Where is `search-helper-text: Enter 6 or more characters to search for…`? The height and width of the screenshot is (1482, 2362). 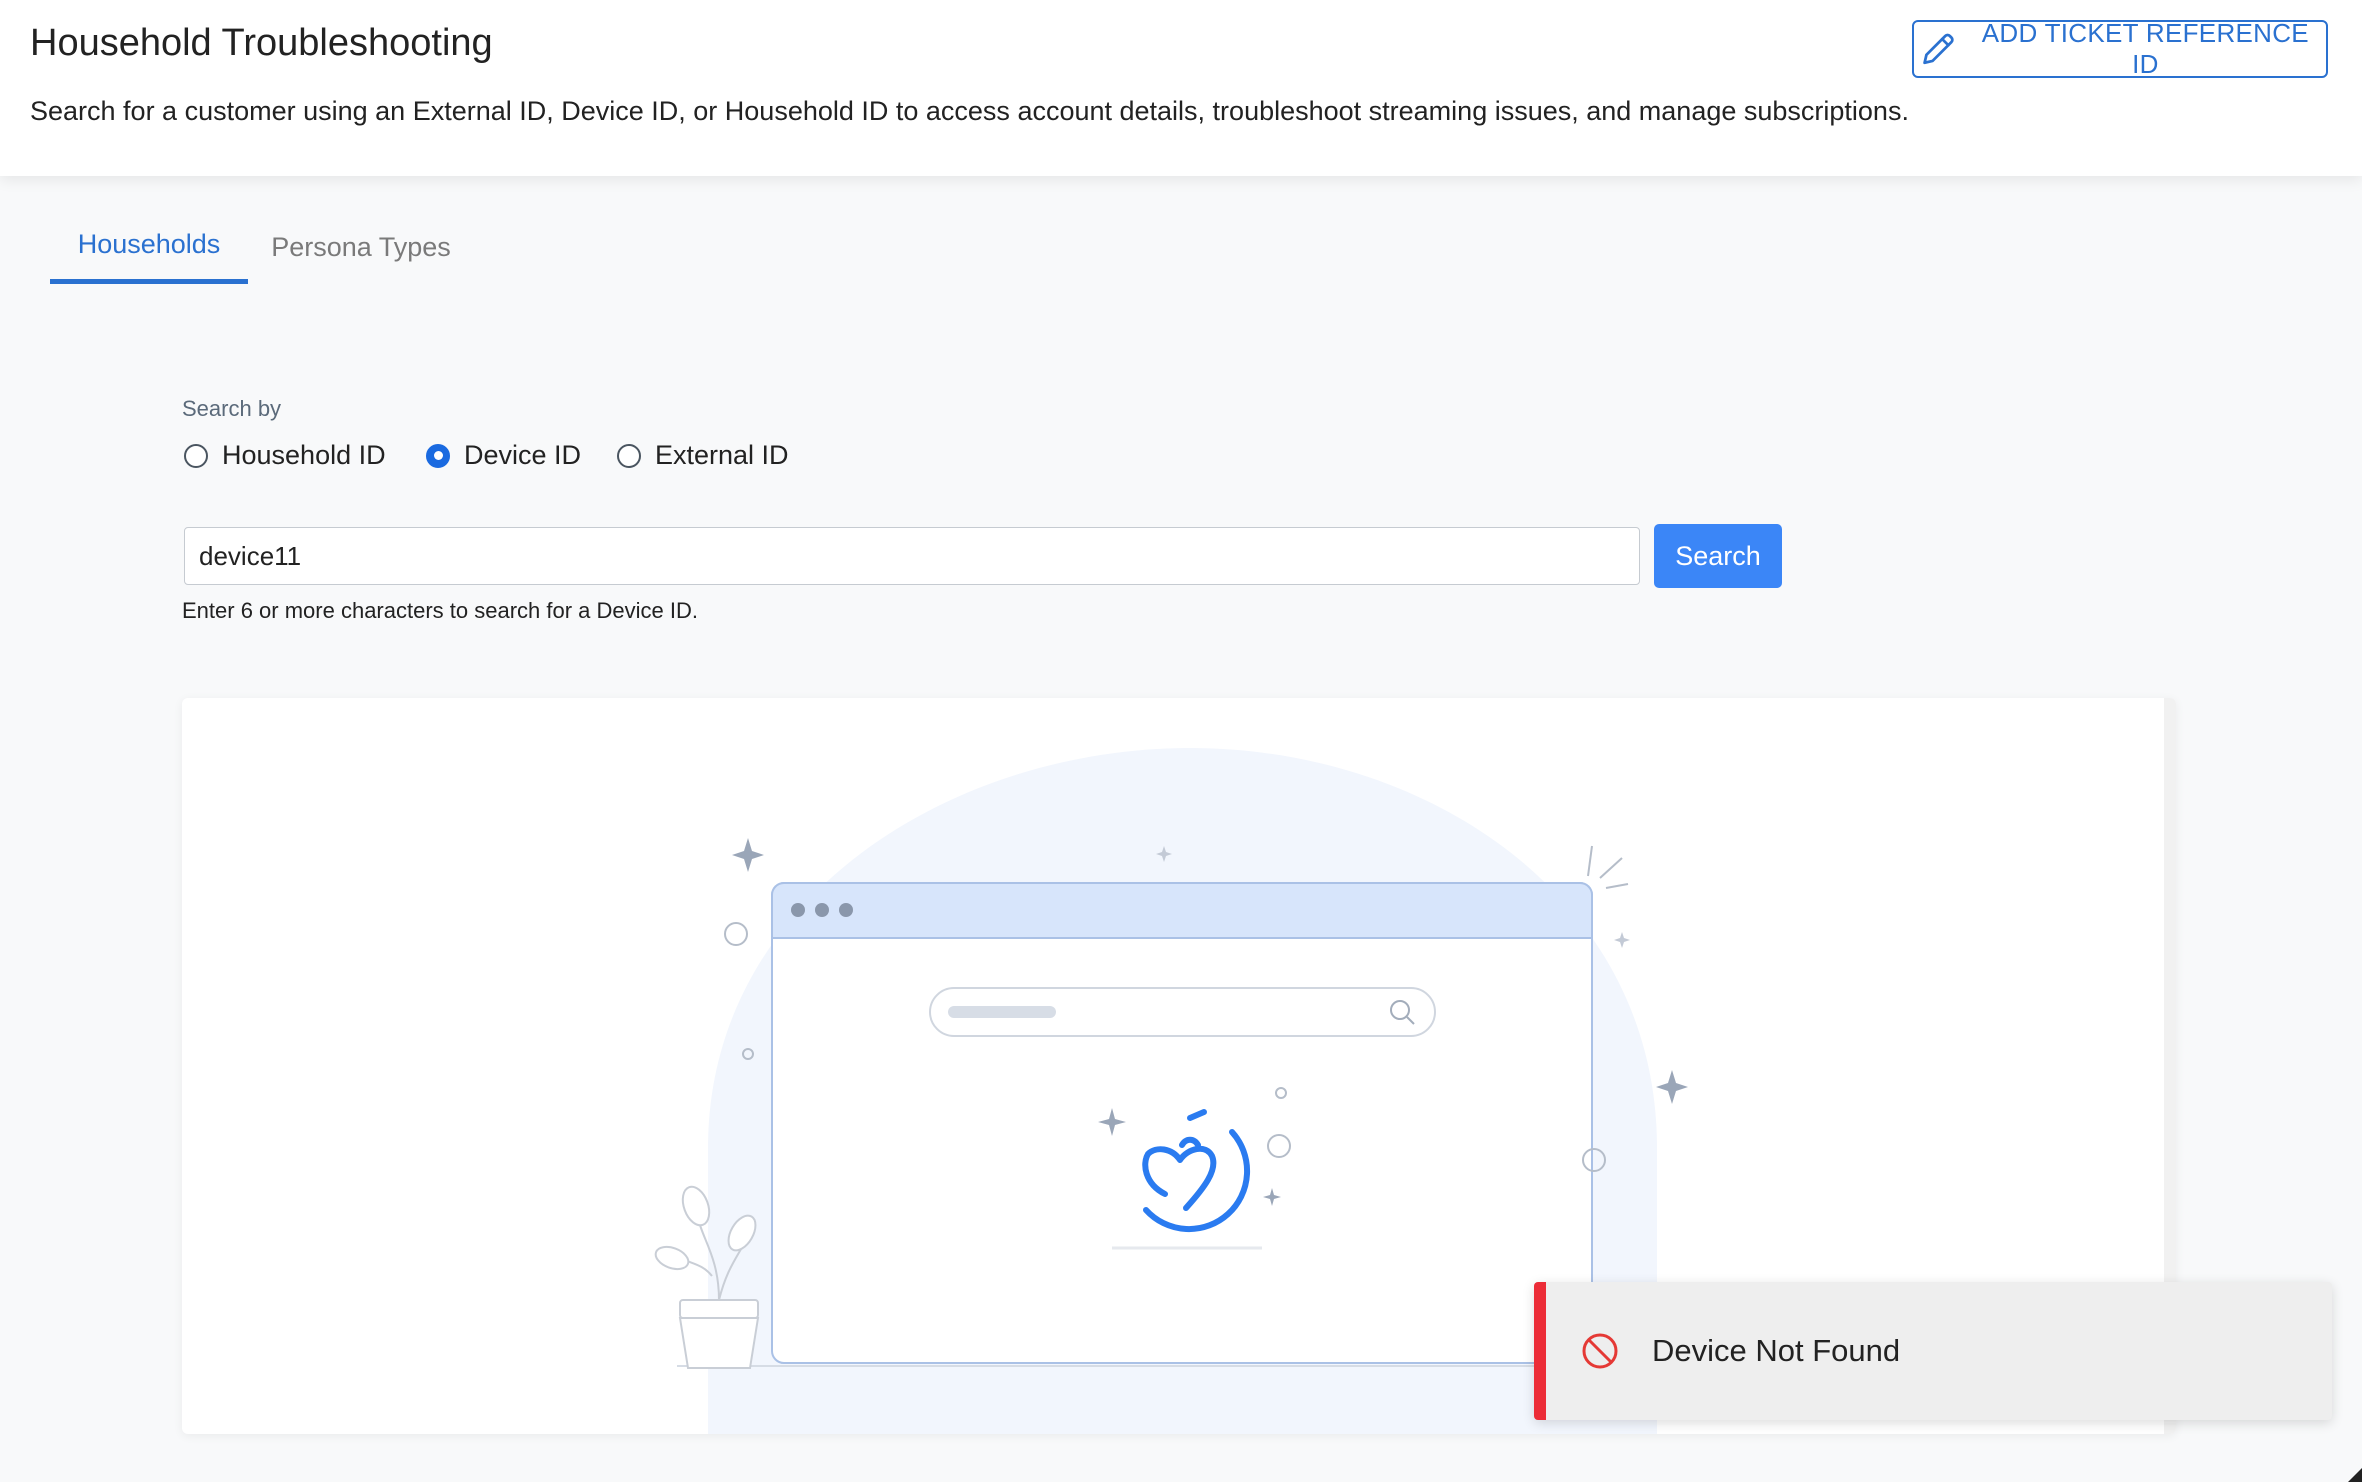
search-helper-text: Enter 6 or more characters to search for… is located at coordinates (440, 610).